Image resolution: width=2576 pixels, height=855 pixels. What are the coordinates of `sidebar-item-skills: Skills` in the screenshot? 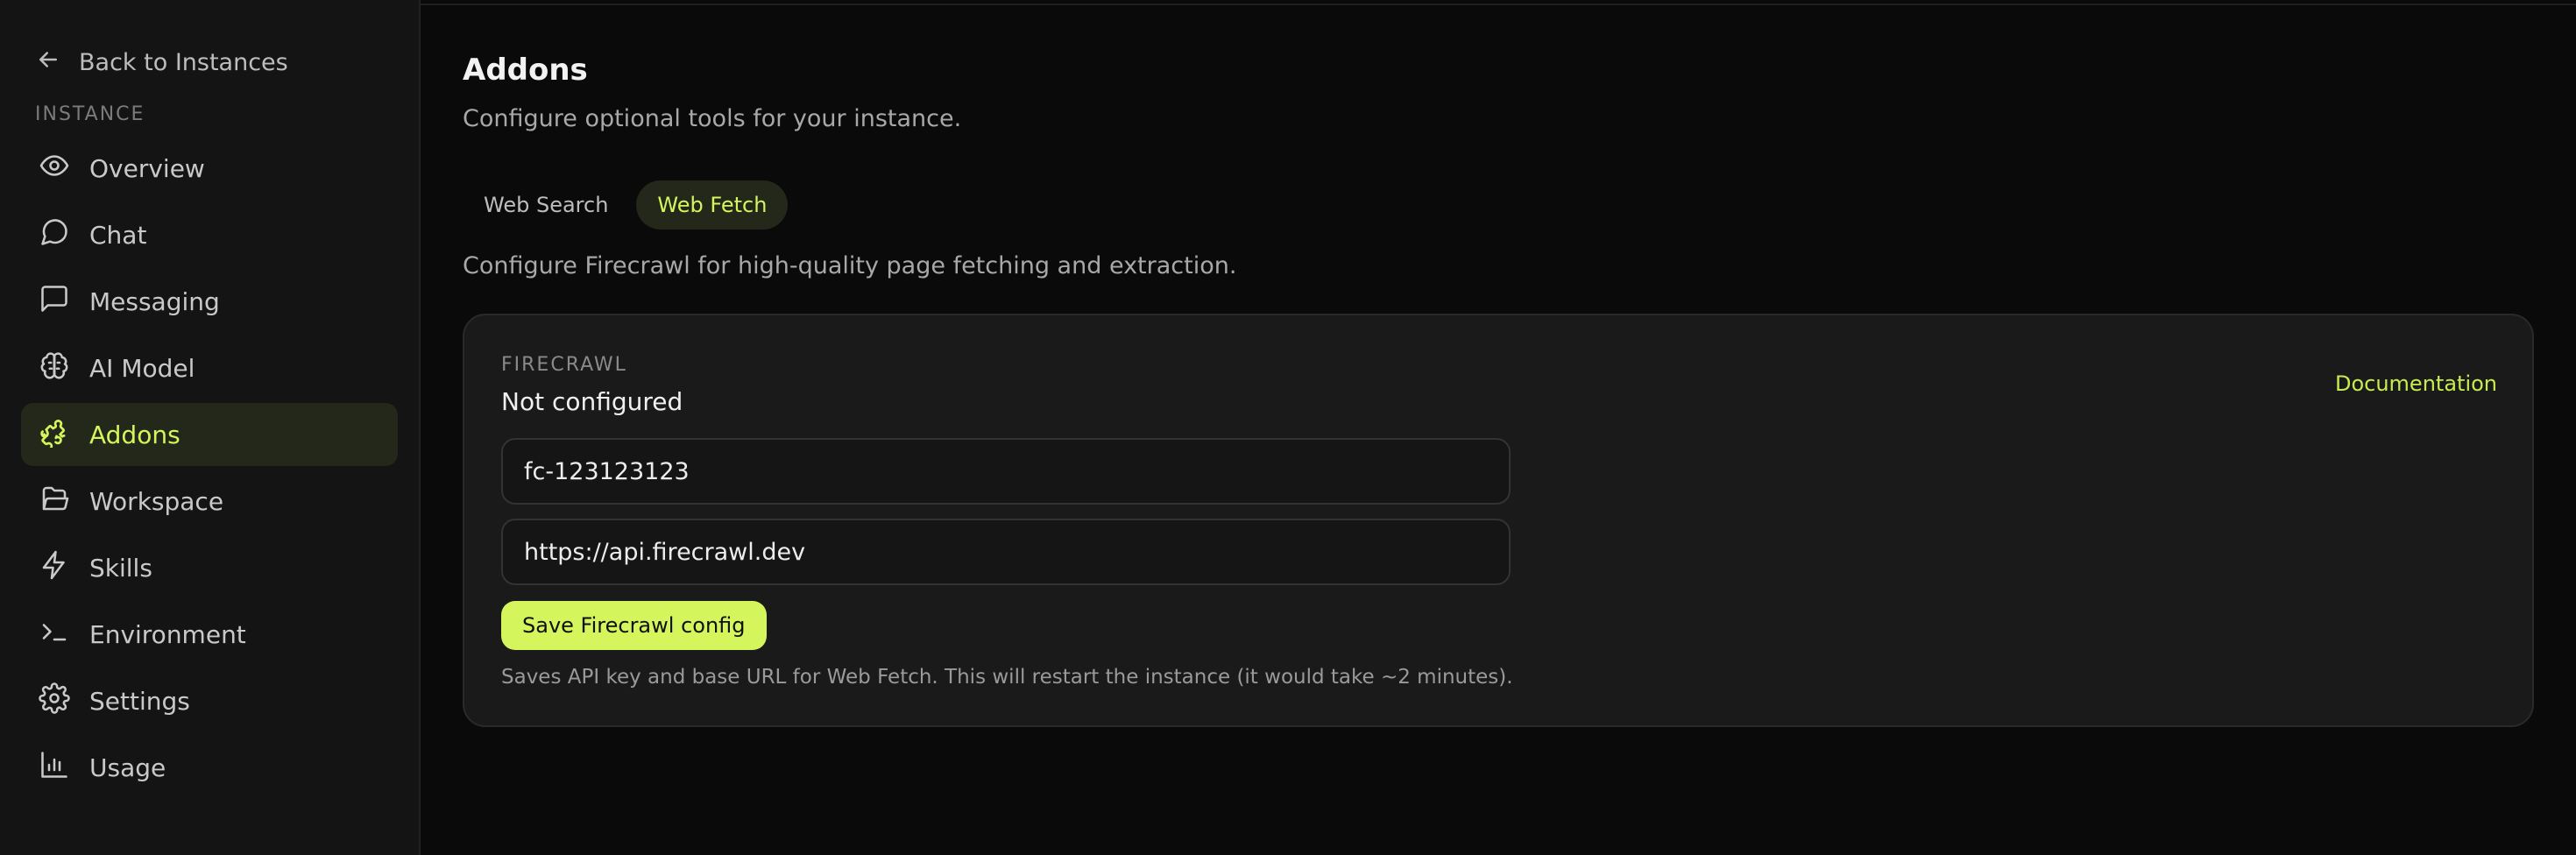 It's located at (209, 567).